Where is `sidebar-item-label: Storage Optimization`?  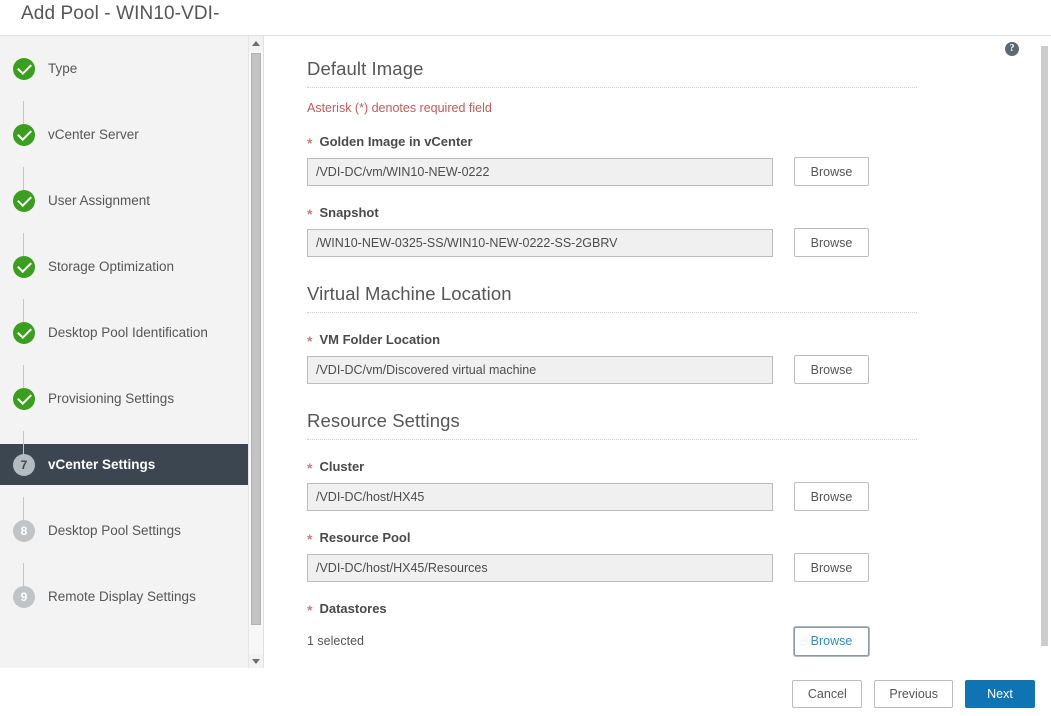 sidebar-item-label: Storage Optimization is located at coordinates (111, 266).